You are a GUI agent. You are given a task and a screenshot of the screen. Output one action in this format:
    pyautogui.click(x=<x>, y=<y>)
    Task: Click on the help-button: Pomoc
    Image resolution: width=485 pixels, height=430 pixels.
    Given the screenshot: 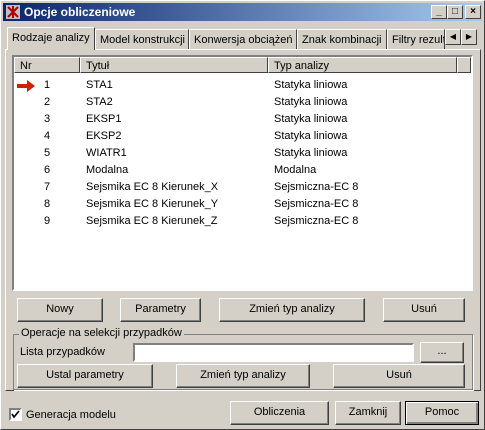 What is the action you would take?
    pyautogui.click(x=442, y=413)
    